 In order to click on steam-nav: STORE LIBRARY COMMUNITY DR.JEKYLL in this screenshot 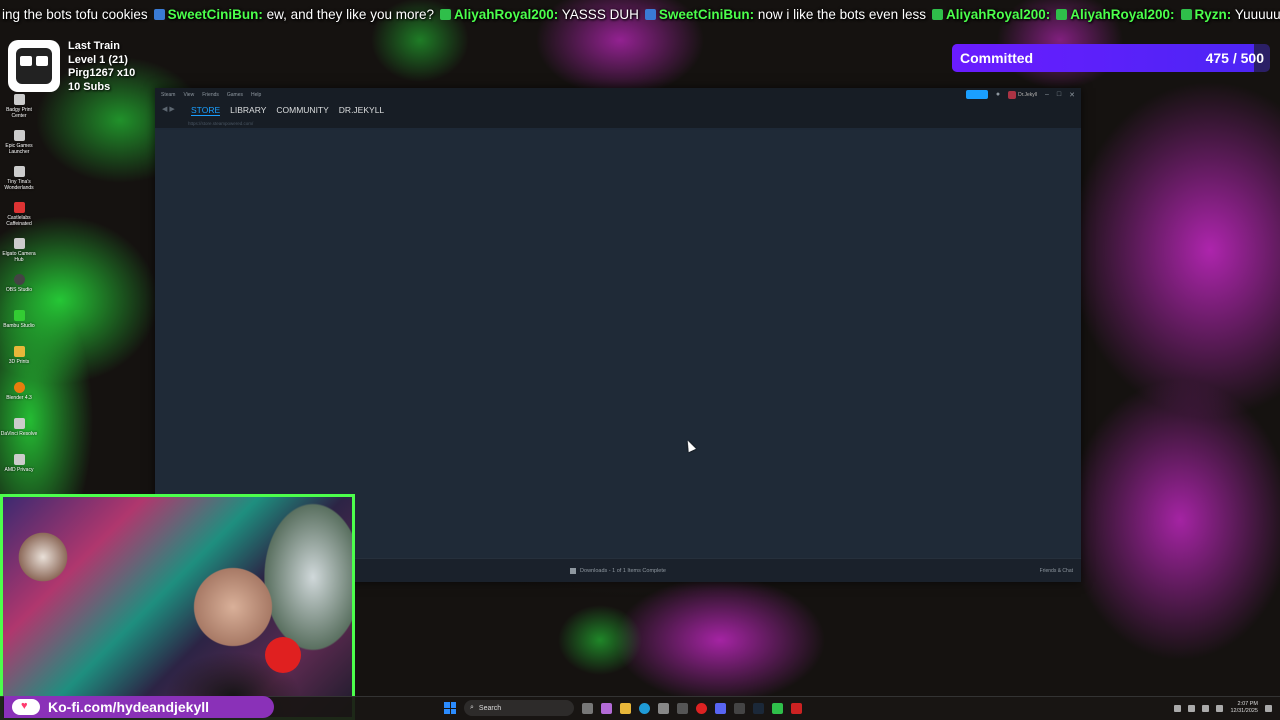, I will do `click(618, 110)`.